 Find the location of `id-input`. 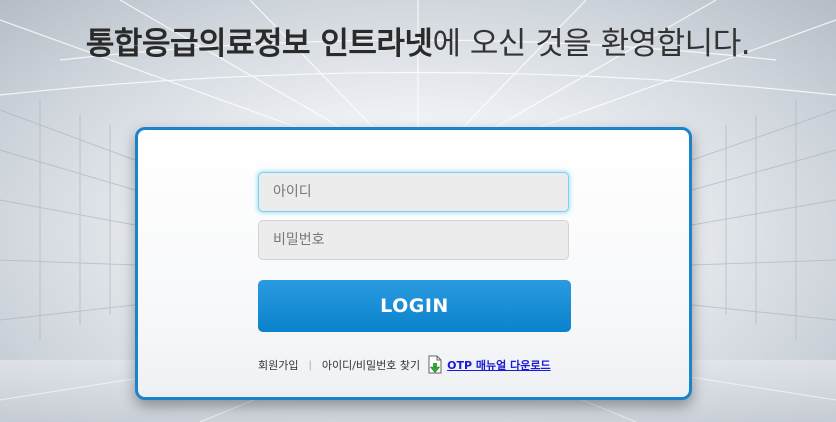

id-input is located at coordinates (413, 192).